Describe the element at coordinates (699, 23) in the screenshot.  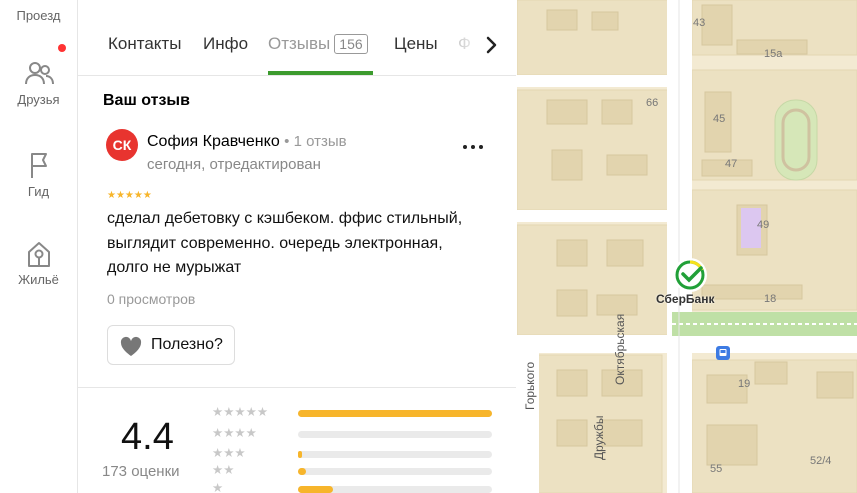
I see `house-number: 43` at that location.